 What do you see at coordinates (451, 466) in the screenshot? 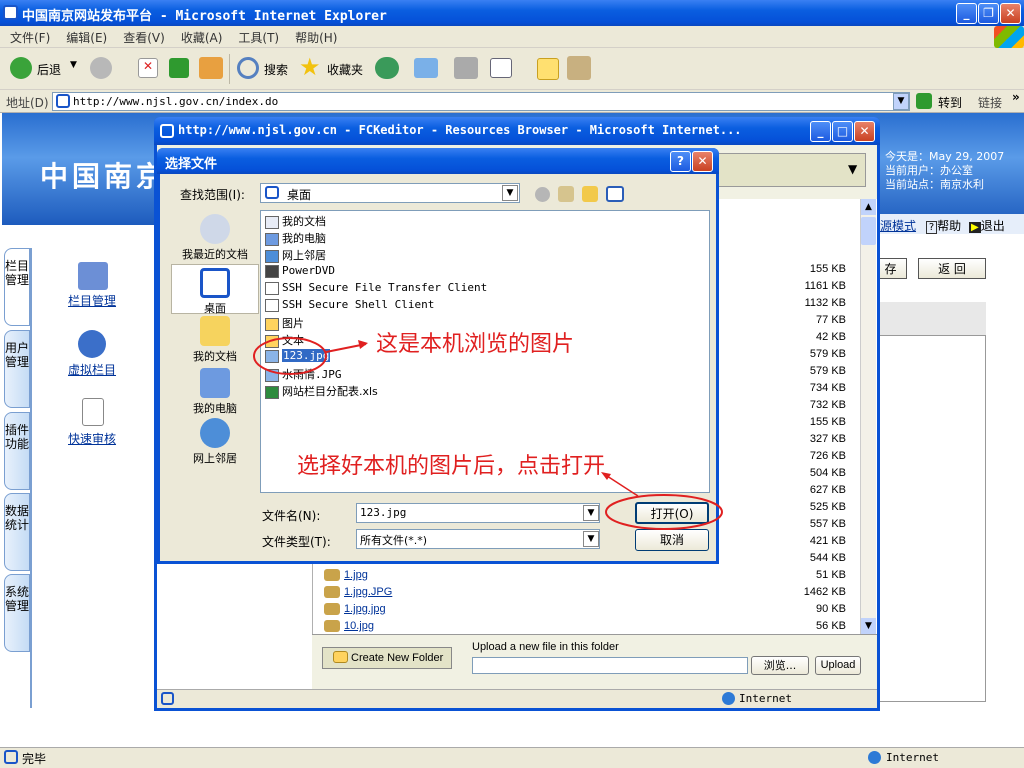
I see `annotation-text-open: 选择好本机的图片后，点击打开` at bounding box center [451, 466].